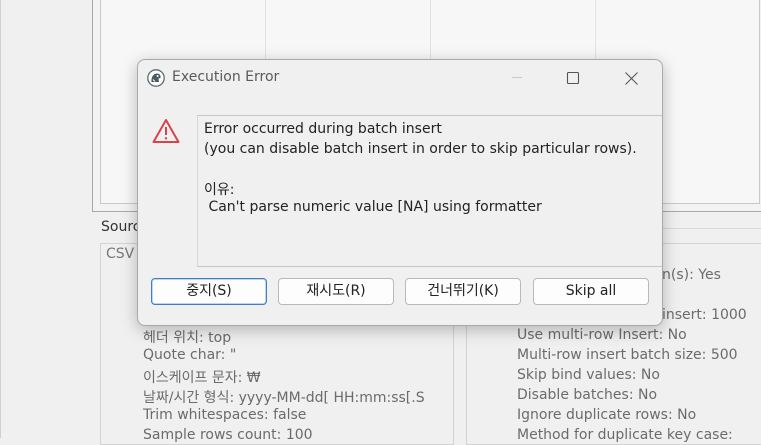 This screenshot has width=761, height=445. I want to click on setting-header-position: 헤더 위치: top, so click(187, 338).